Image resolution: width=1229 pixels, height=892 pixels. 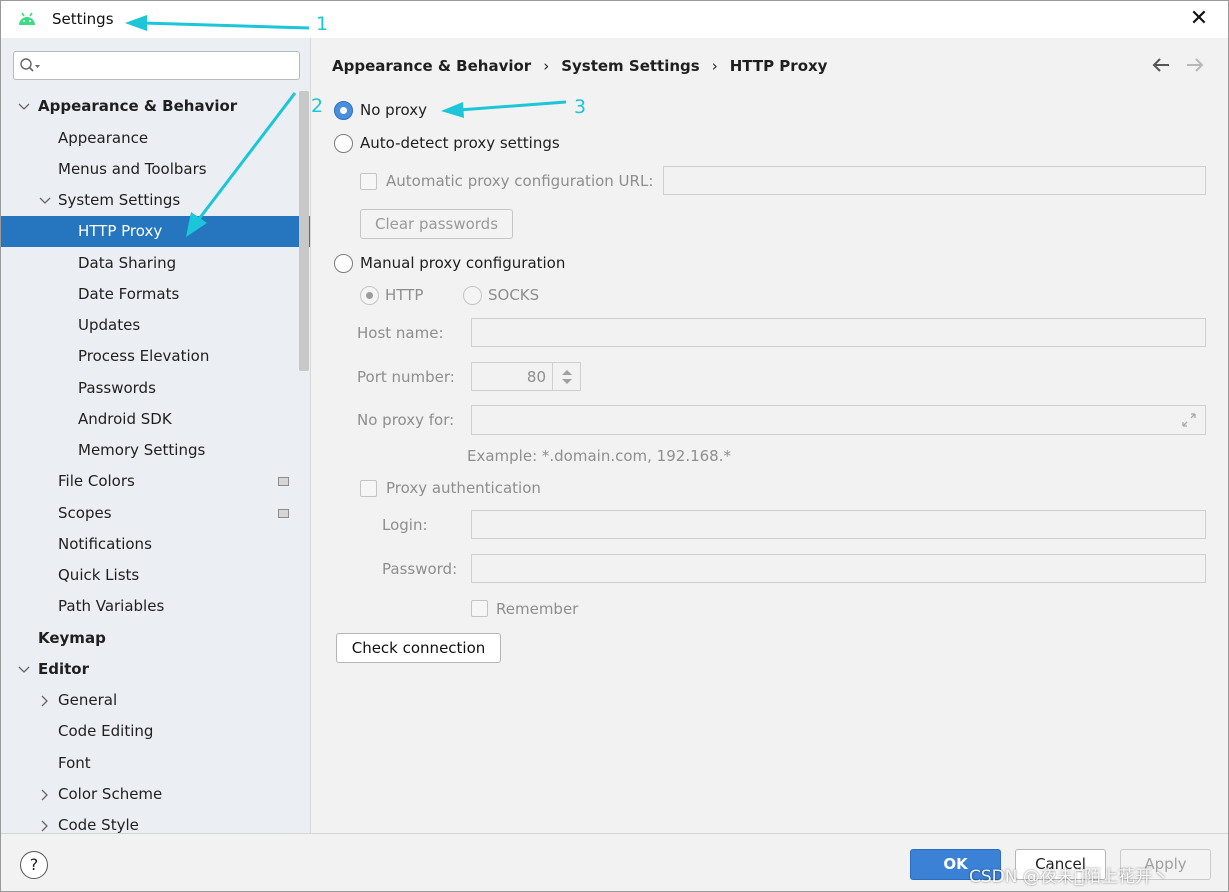 What do you see at coordinates (127, 263) in the screenshot?
I see `sidebar-item-label: Data Sharing` at bounding box center [127, 263].